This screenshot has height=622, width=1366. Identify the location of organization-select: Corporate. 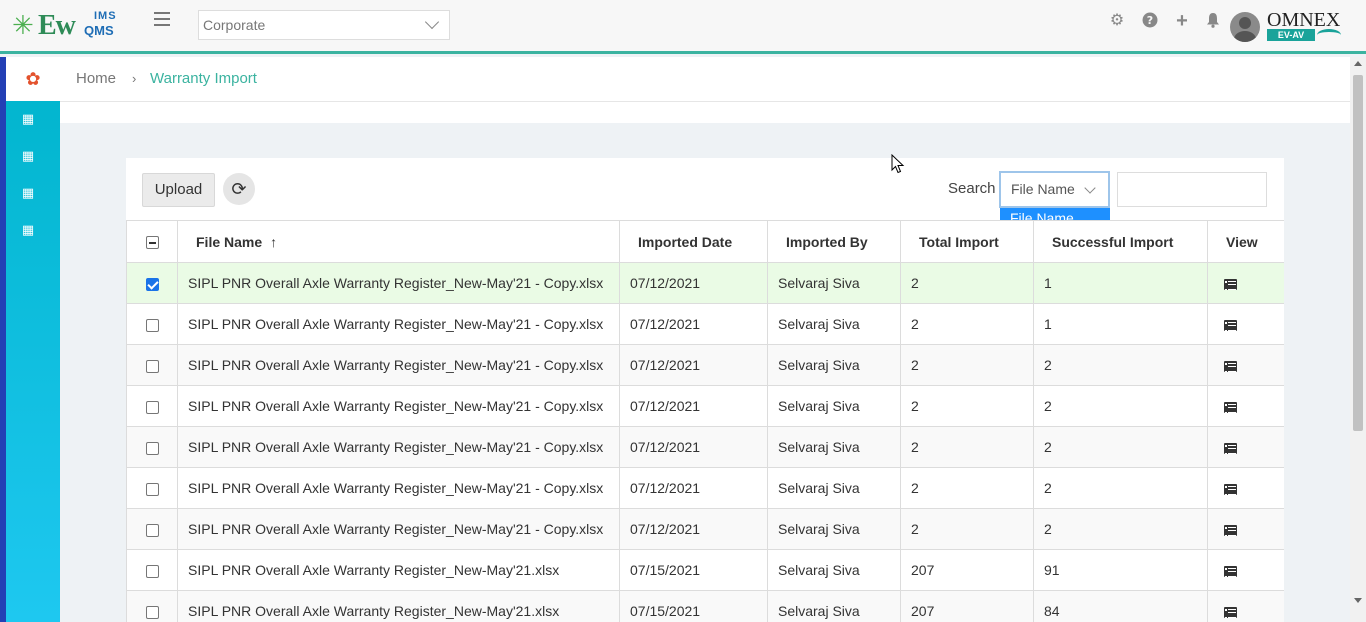
(324, 25).